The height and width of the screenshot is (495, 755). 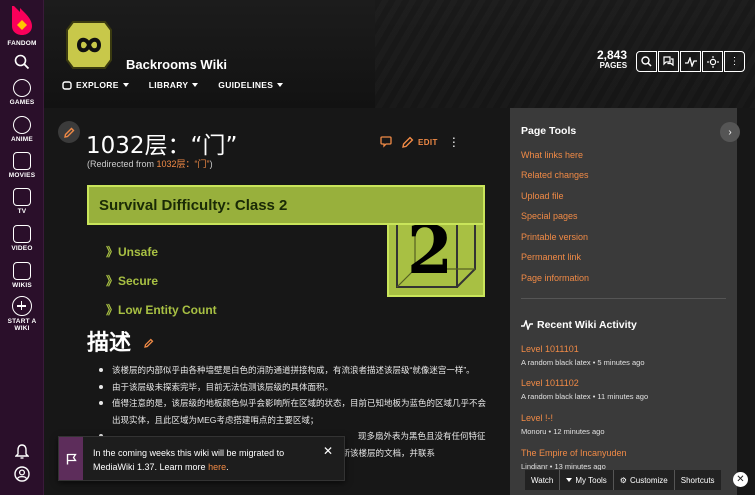 I want to click on wiki-title: Backrooms Wiki, so click(x=176, y=64).